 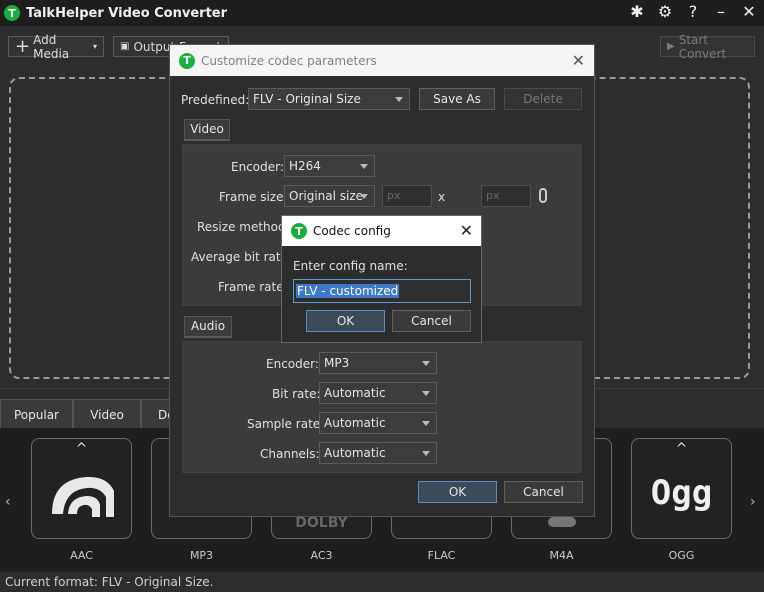 I want to click on predefined-select: FLV - Original Size, so click(x=329, y=99).